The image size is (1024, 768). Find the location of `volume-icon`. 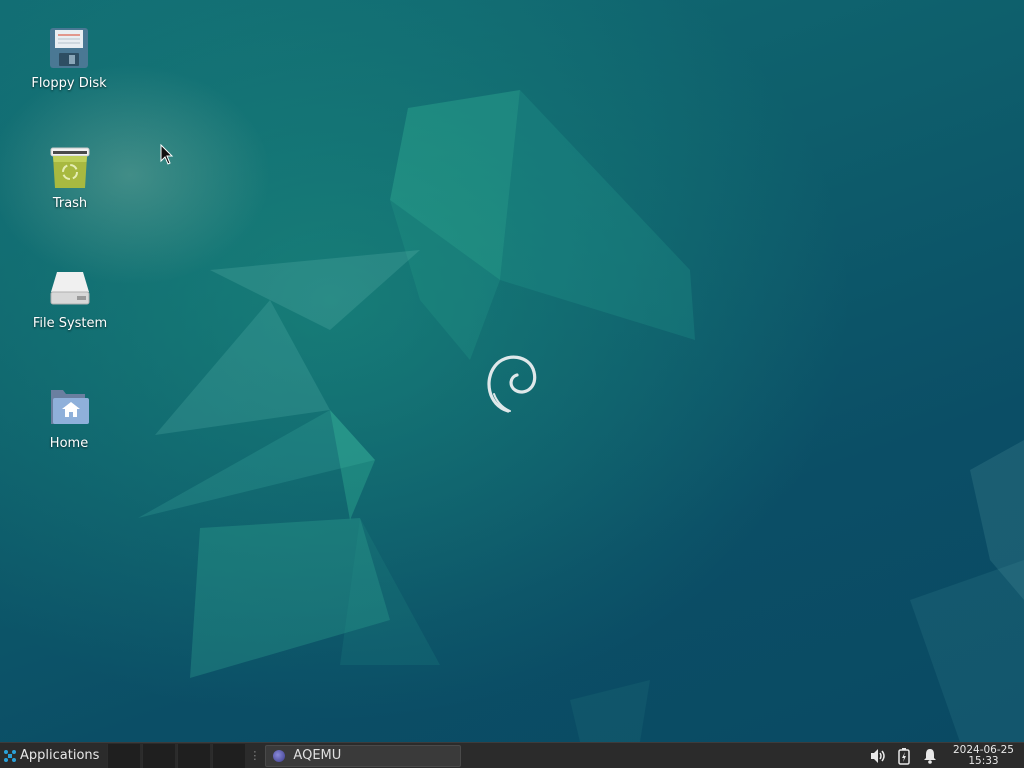

volume-icon is located at coordinates (878, 756).